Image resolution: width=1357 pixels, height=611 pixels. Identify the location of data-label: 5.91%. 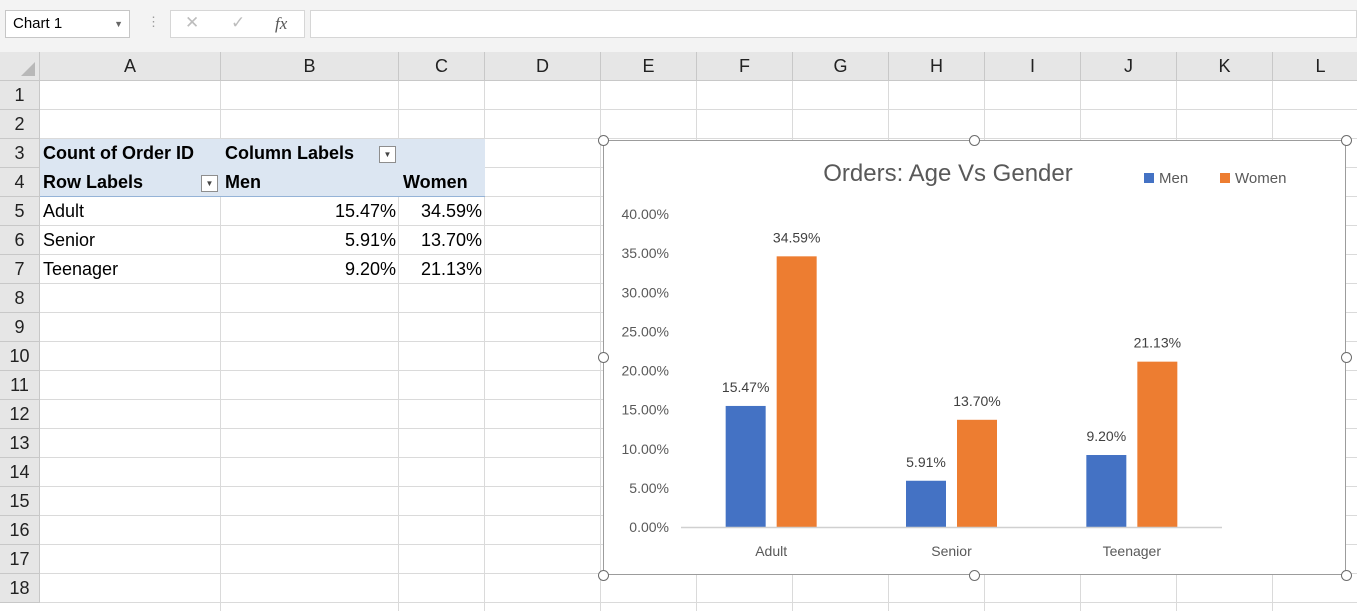
(926, 462).